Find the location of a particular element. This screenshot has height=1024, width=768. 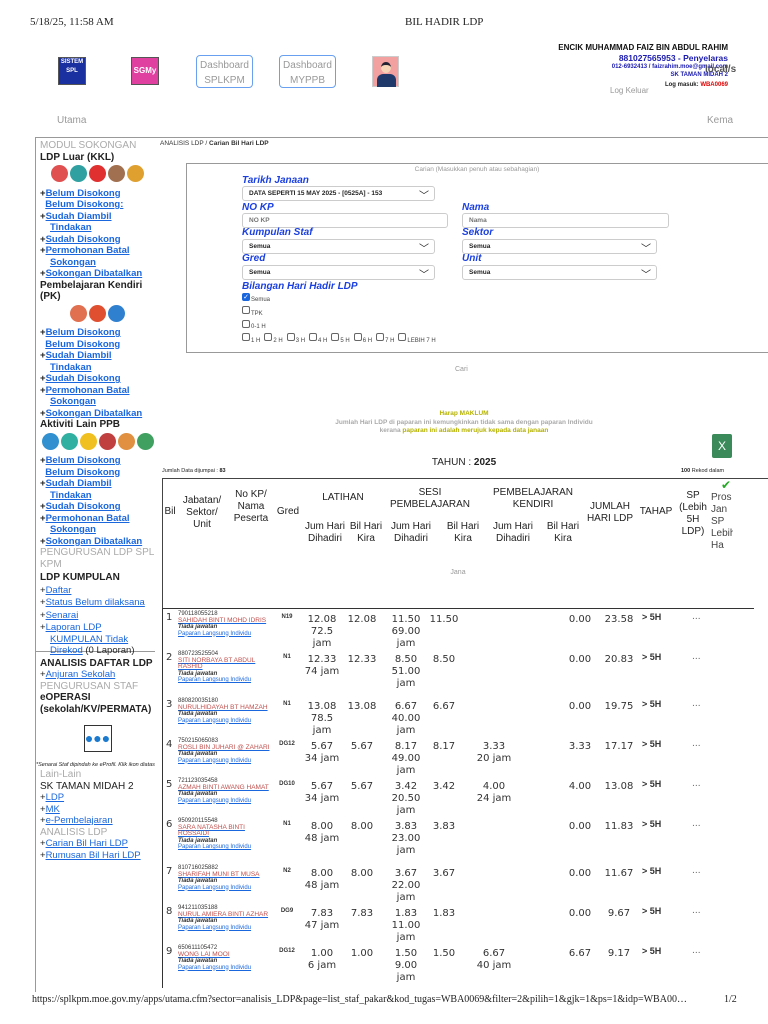

breadcrumb-parent: ANALISIS LDP is located at coordinates (182, 143).